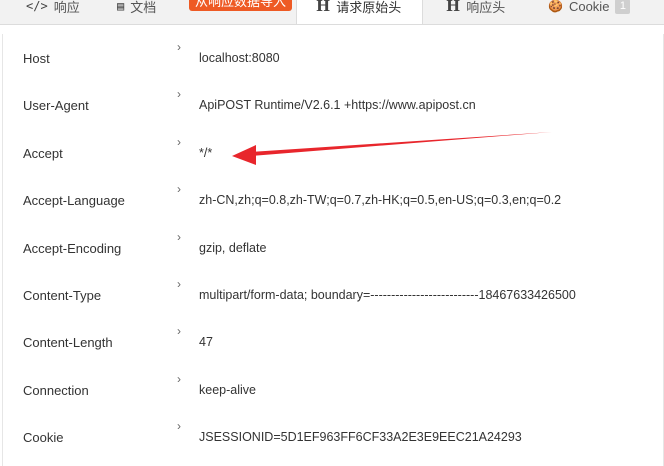 This screenshot has height=466, width=664. Describe the element at coordinates (333, 341) in the screenshot. I see `header-row: Content-Length › 47` at that location.